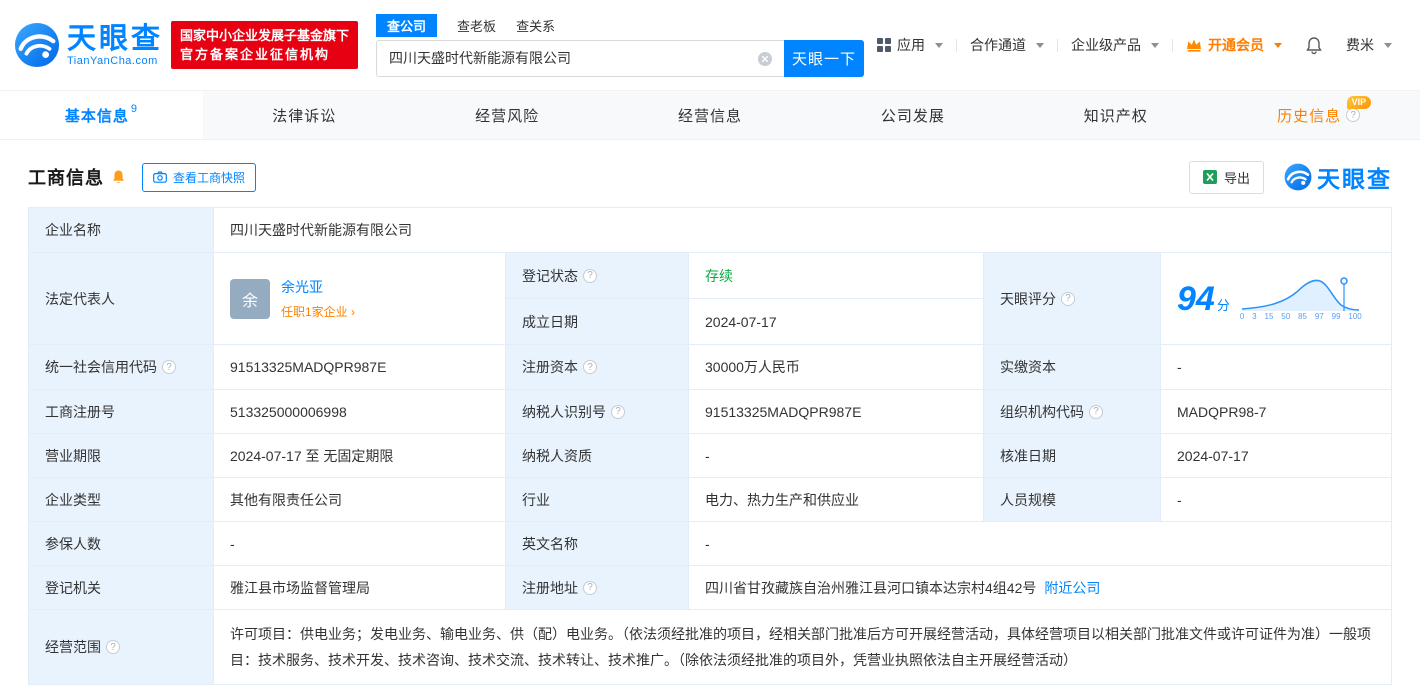 The height and width of the screenshot is (689, 1420). I want to click on tab-label: 经营风险, so click(507, 116).